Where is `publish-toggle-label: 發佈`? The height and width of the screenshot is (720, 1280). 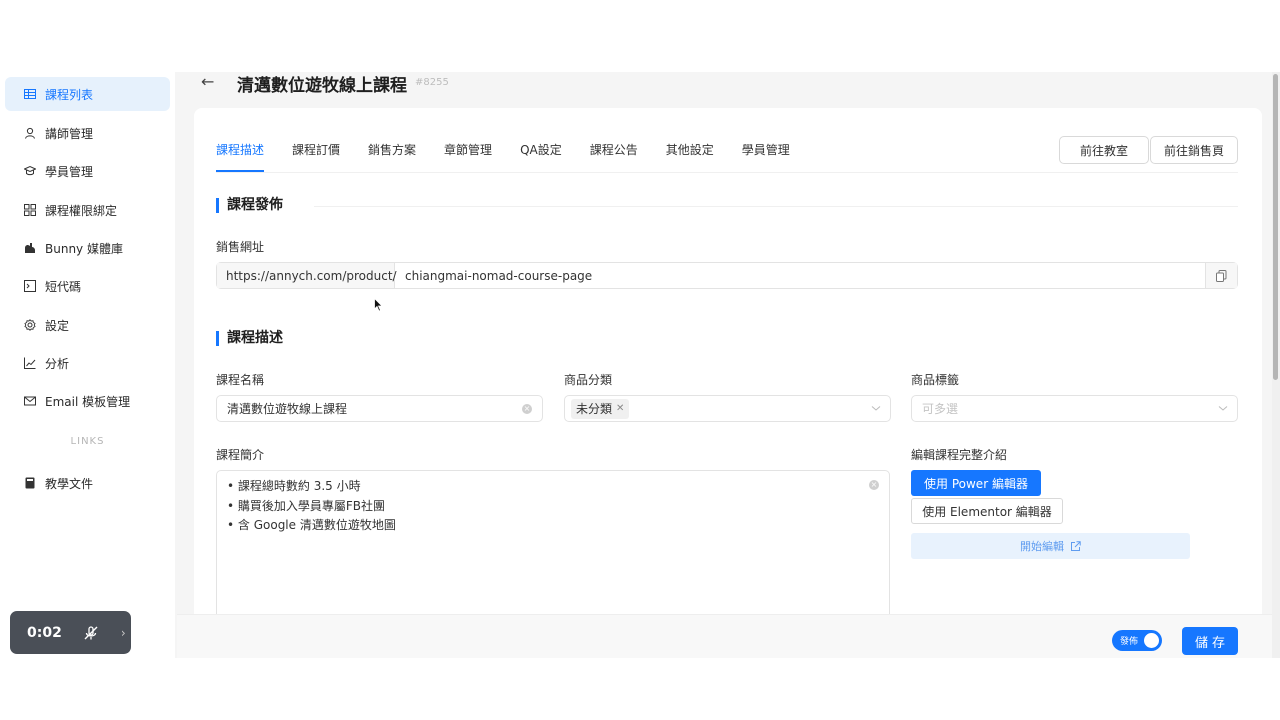
publish-toggle-label: 發佈 is located at coordinates (1129, 642).